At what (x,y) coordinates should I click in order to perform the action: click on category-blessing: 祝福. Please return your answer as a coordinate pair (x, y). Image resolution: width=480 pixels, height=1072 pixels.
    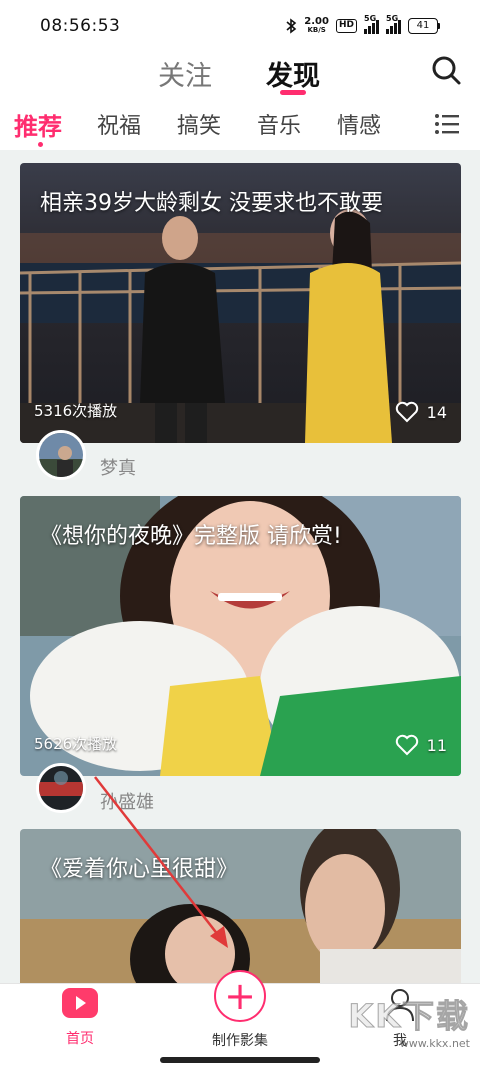
    Looking at the image, I should click on (119, 124).